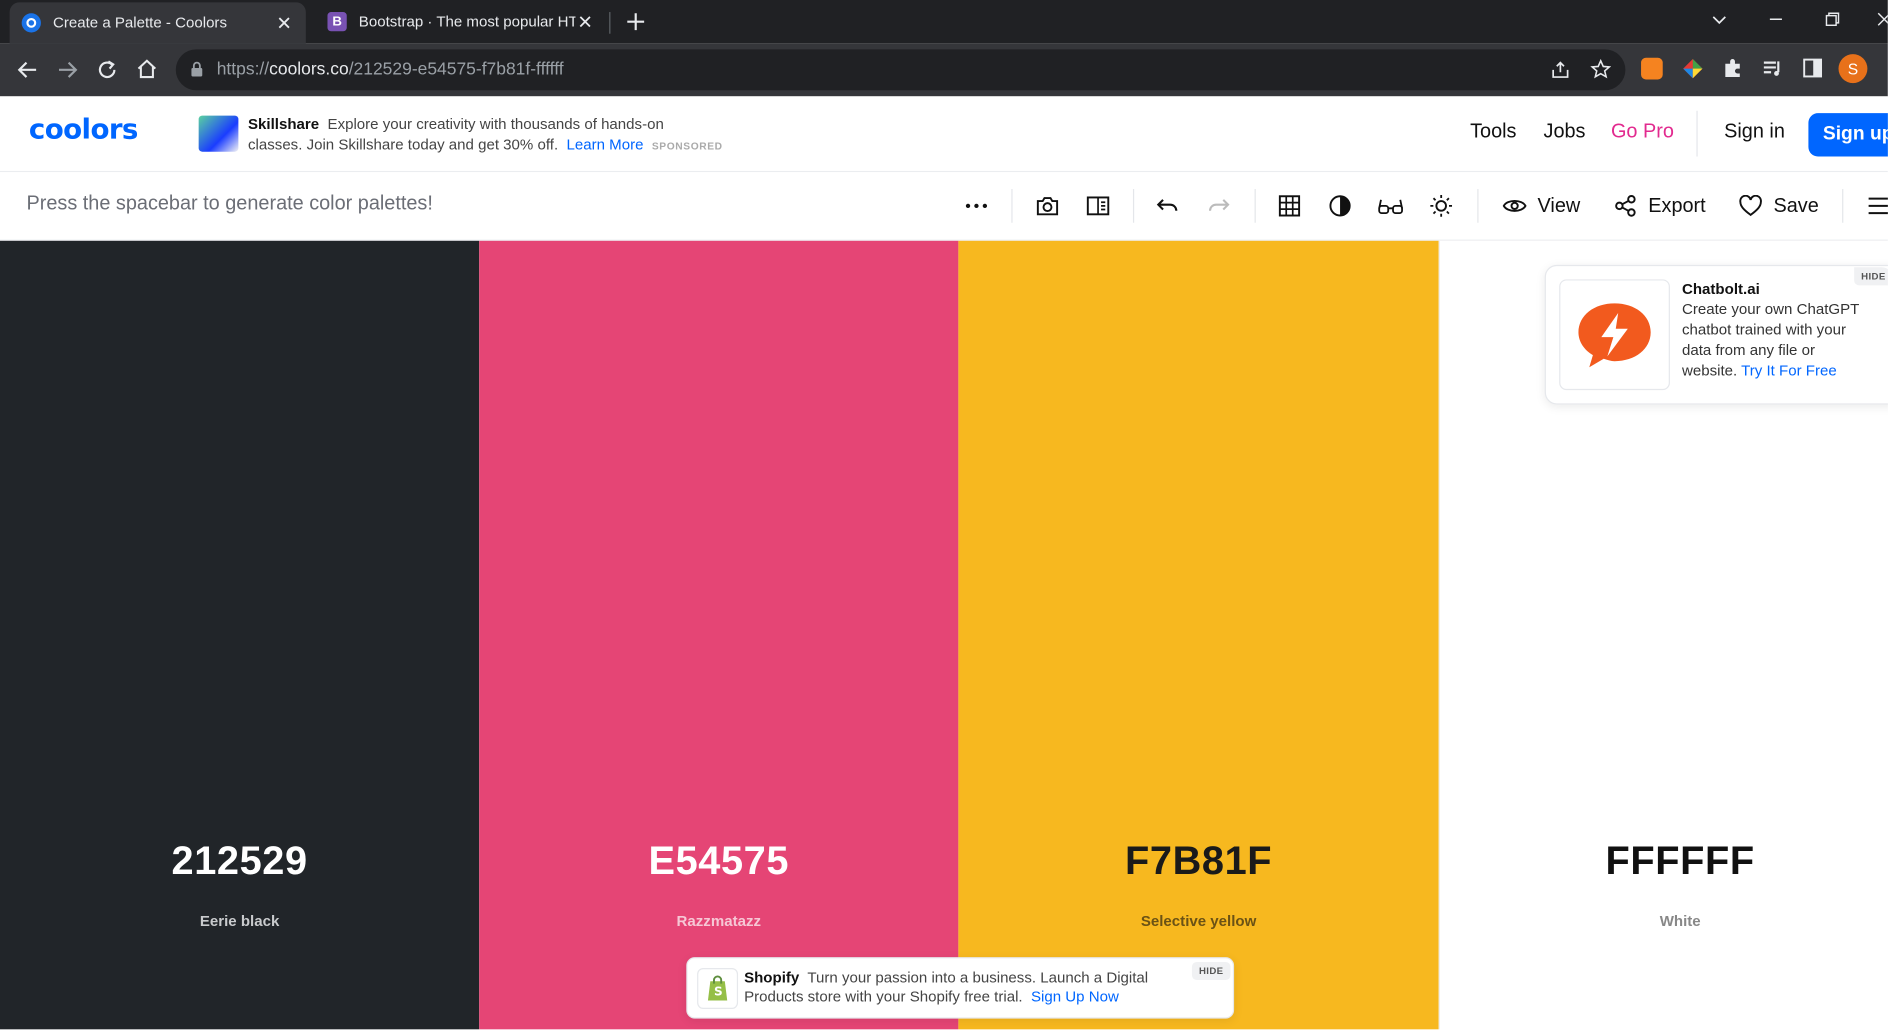 The image size is (1888, 1030). I want to click on svg-text: S, so click(718, 992).